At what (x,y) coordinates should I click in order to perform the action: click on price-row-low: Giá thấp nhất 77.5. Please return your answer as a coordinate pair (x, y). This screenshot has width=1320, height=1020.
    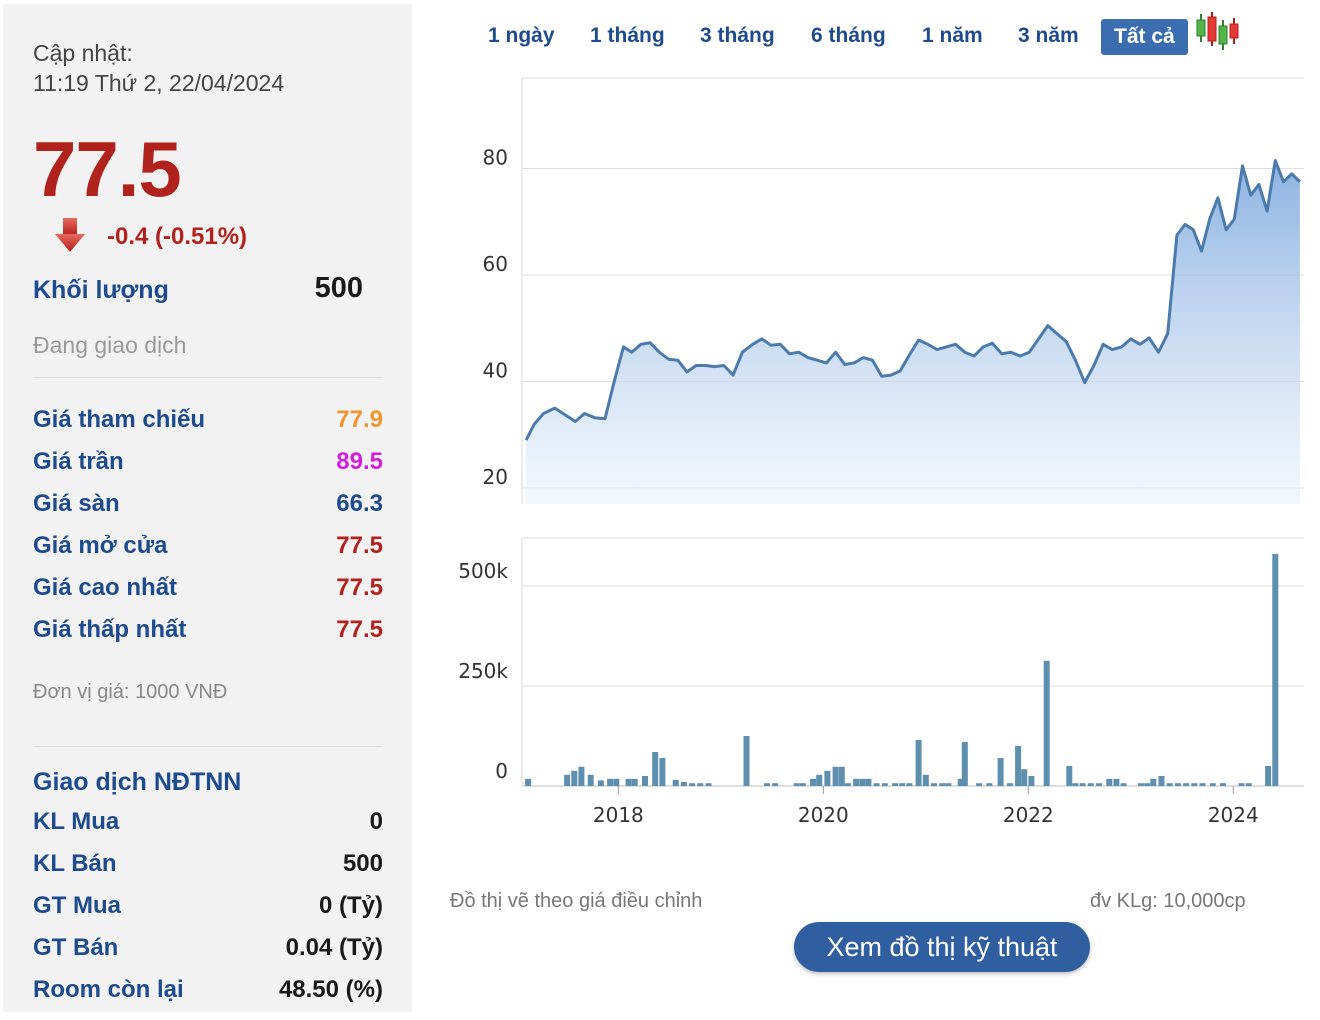
    Looking at the image, I should click on (208, 631).